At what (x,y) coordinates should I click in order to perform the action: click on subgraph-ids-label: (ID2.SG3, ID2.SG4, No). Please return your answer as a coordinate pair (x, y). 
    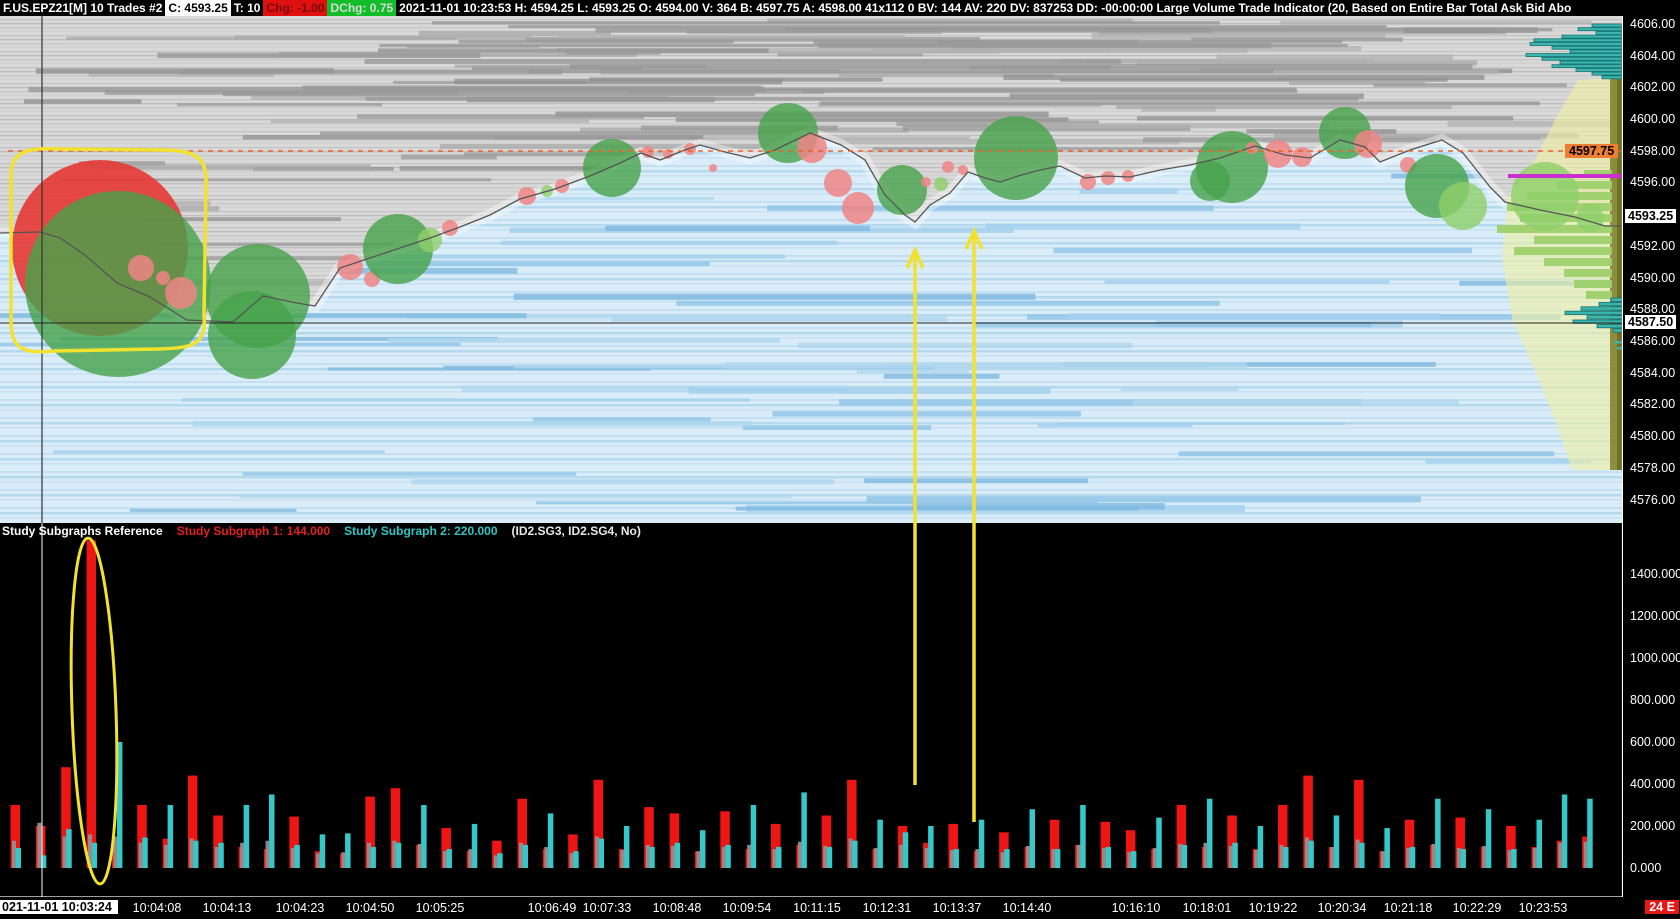
    Looking at the image, I should click on (576, 531).